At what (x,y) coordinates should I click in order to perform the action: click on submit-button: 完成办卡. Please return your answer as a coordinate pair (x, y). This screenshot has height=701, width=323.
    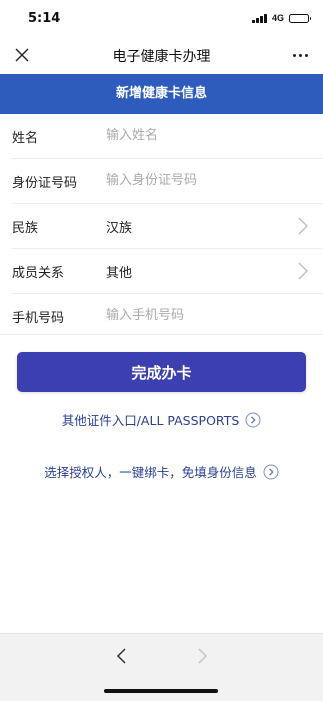
    Looking at the image, I should click on (161, 372).